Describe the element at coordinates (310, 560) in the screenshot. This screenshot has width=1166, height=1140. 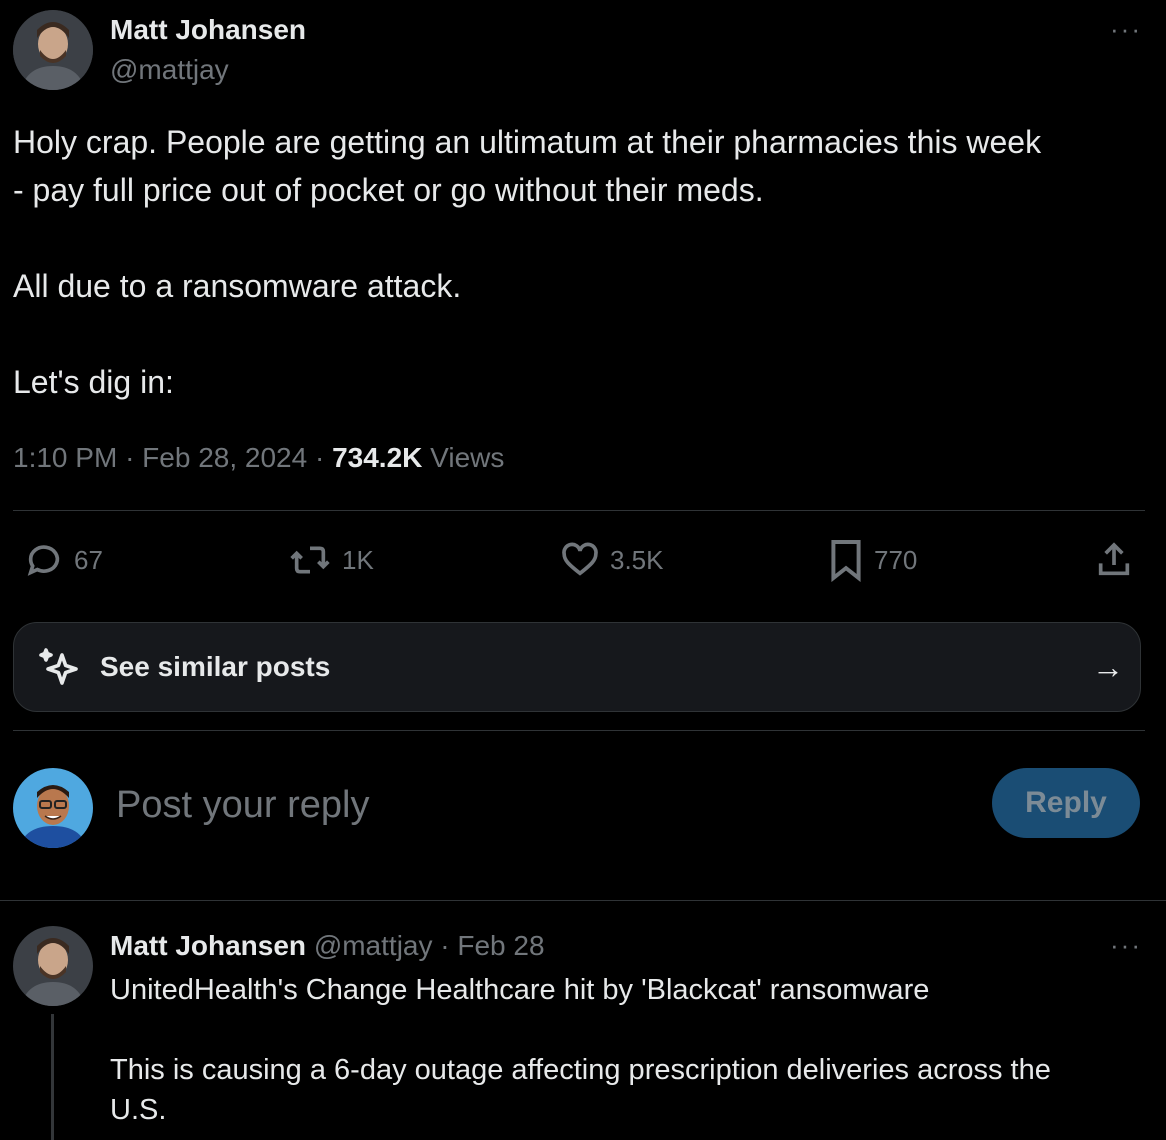
I see `repost-icon` at that location.